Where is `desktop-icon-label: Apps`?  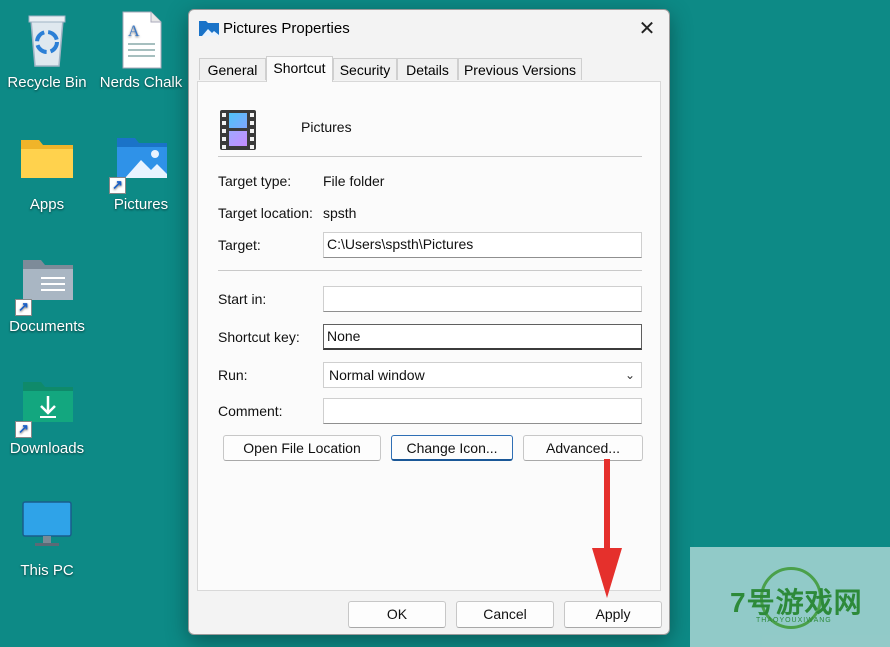 desktop-icon-label: Apps is located at coordinates (47, 204).